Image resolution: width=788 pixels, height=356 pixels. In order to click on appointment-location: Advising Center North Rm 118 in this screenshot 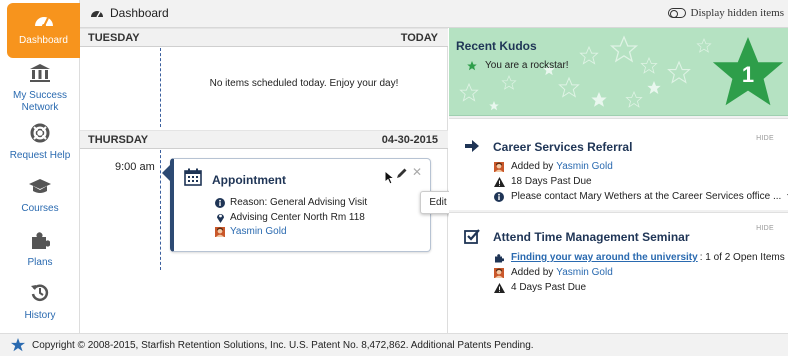, I will do `click(289, 217)`.